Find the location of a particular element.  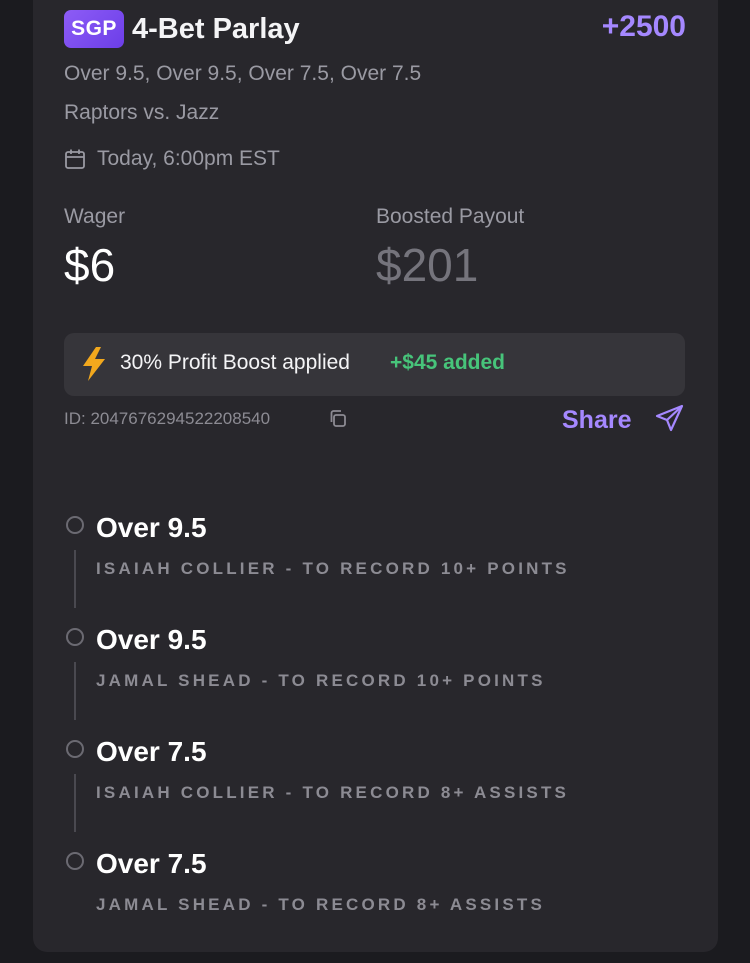

payout-label: Boosted Payout is located at coordinates (450, 216).